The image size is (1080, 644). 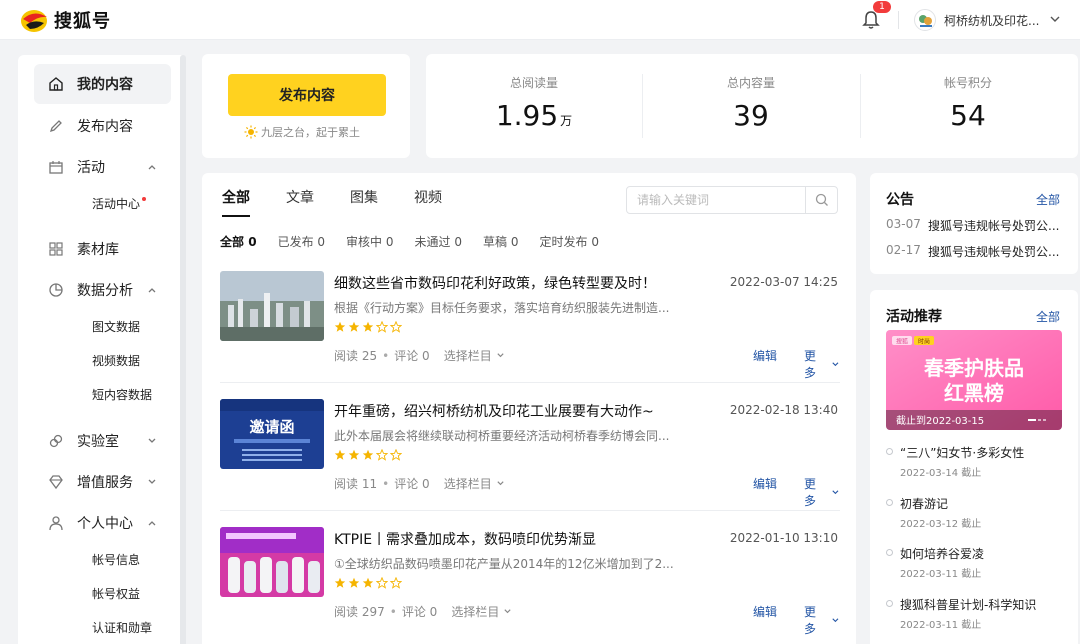 I want to click on sidebar-item-my-content: 我的内容, so click(x=102, y=84).